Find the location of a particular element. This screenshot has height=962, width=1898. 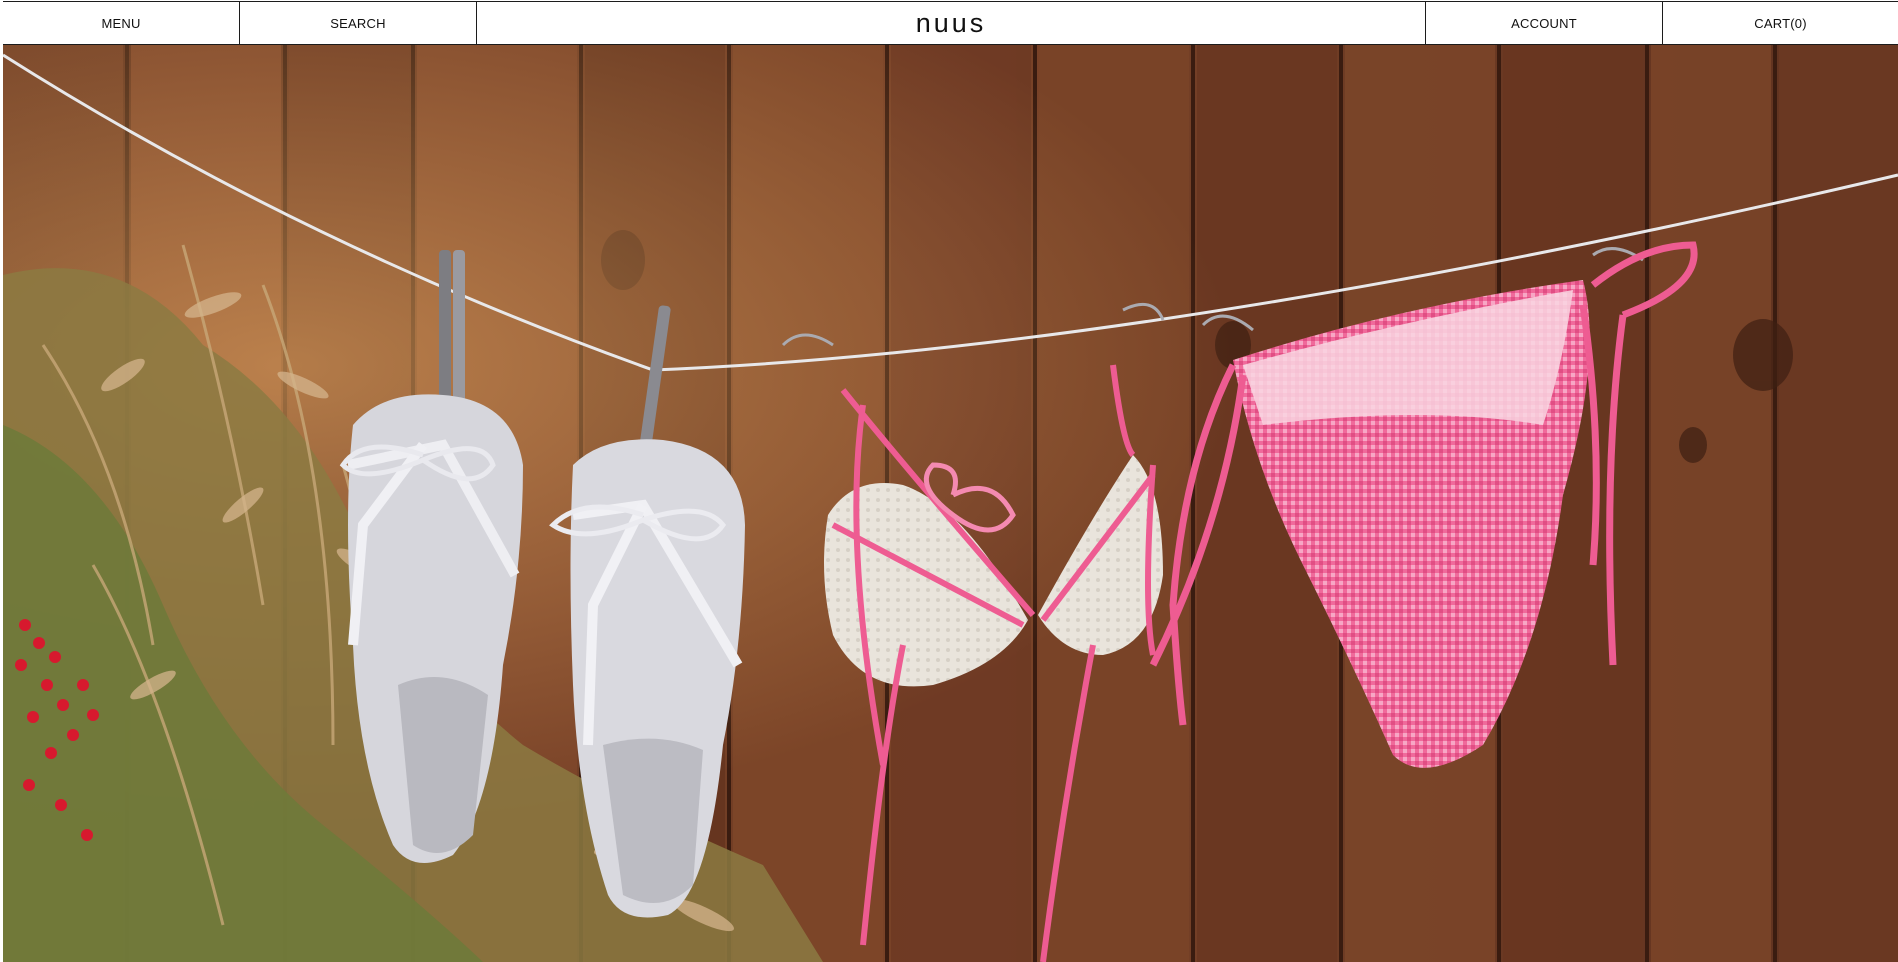

cart-button: CART (0) is located at coordinates (1780, 23).